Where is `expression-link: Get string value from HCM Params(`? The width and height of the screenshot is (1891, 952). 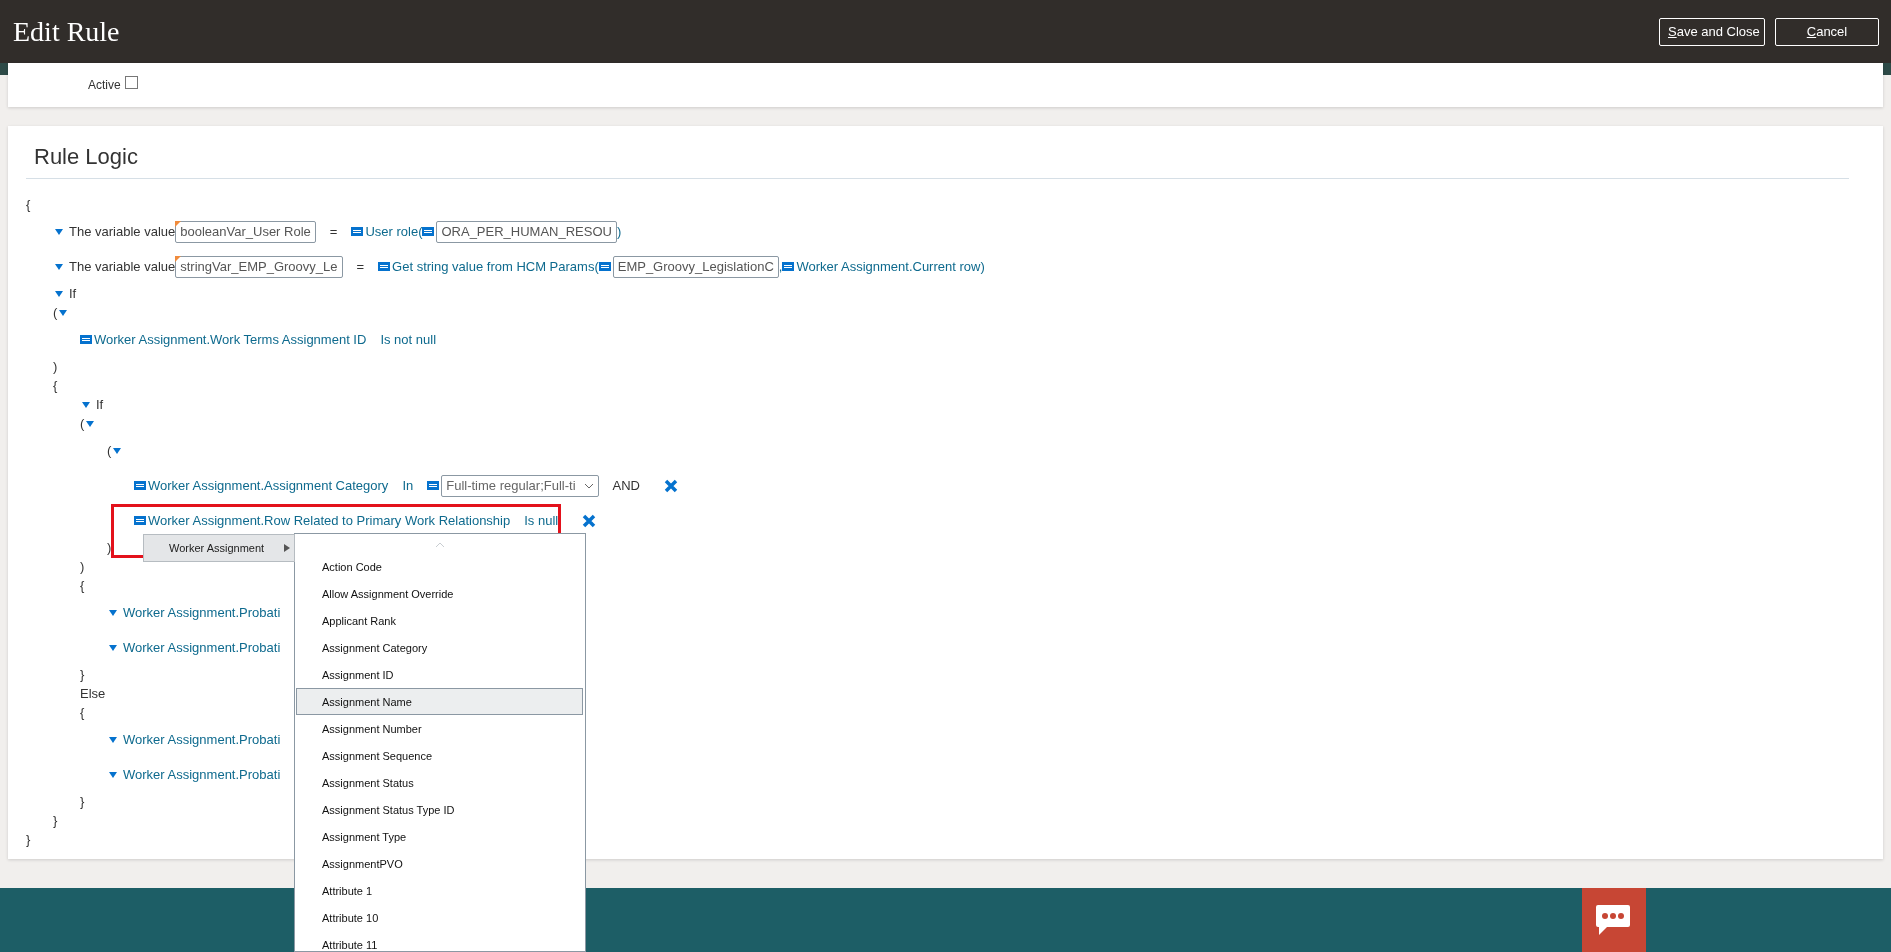
expression-link: Get string value from HCM Params( is located at coordinates (495, 266).